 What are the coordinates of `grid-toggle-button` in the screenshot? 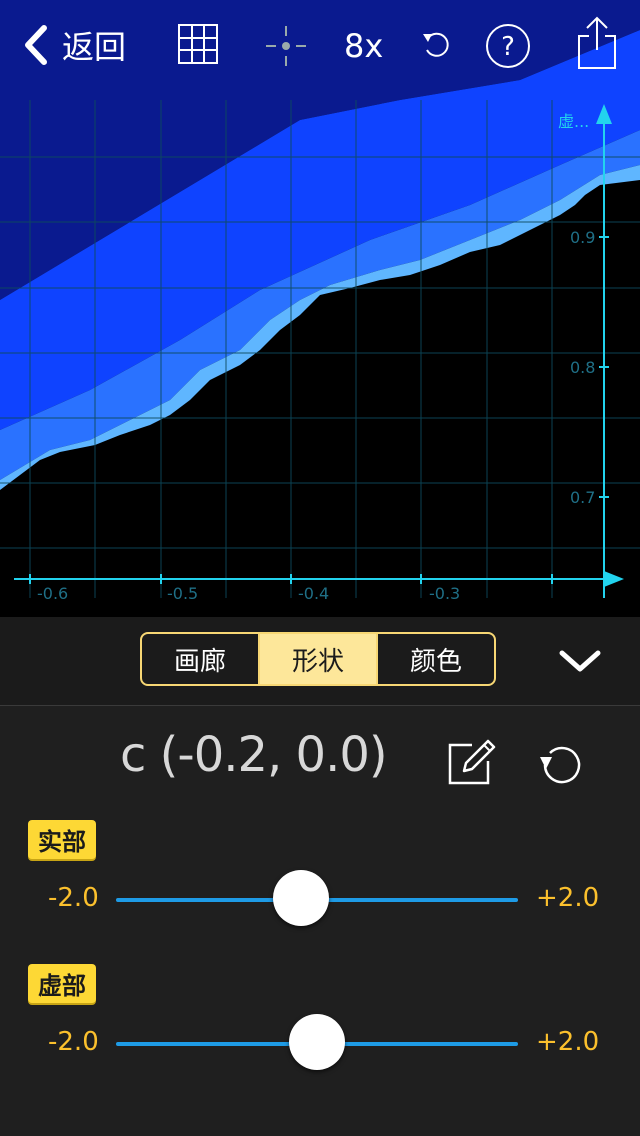 It's located at (198, 44).